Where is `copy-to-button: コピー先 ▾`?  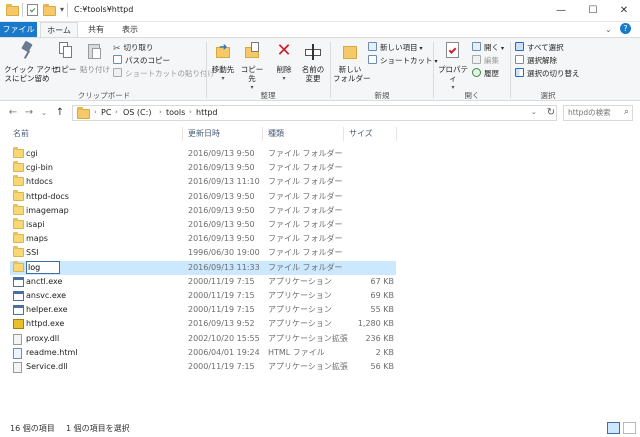 copy-to-button: コピー先 ▾ is located at coordinates (252, 67).